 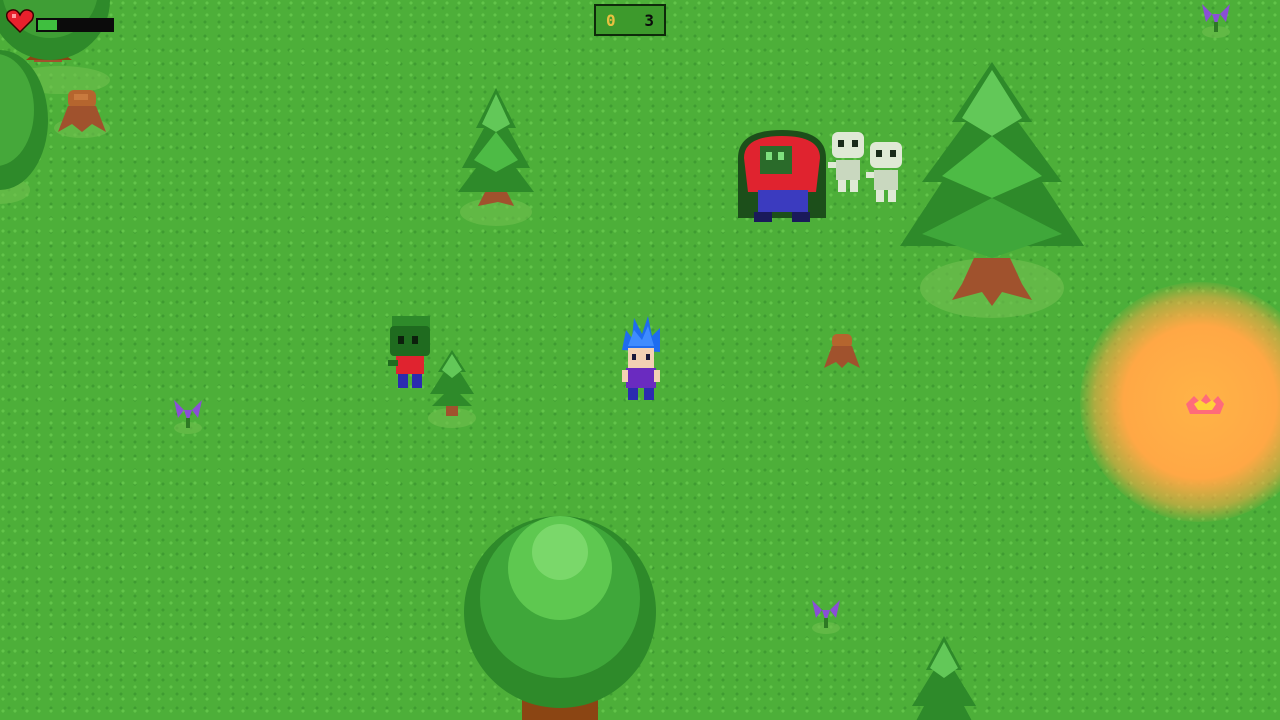 What do you see at coordinates (82, 112) in the screenshot?
I see `tree-stump-topleft` at bounding box center [82, 112].